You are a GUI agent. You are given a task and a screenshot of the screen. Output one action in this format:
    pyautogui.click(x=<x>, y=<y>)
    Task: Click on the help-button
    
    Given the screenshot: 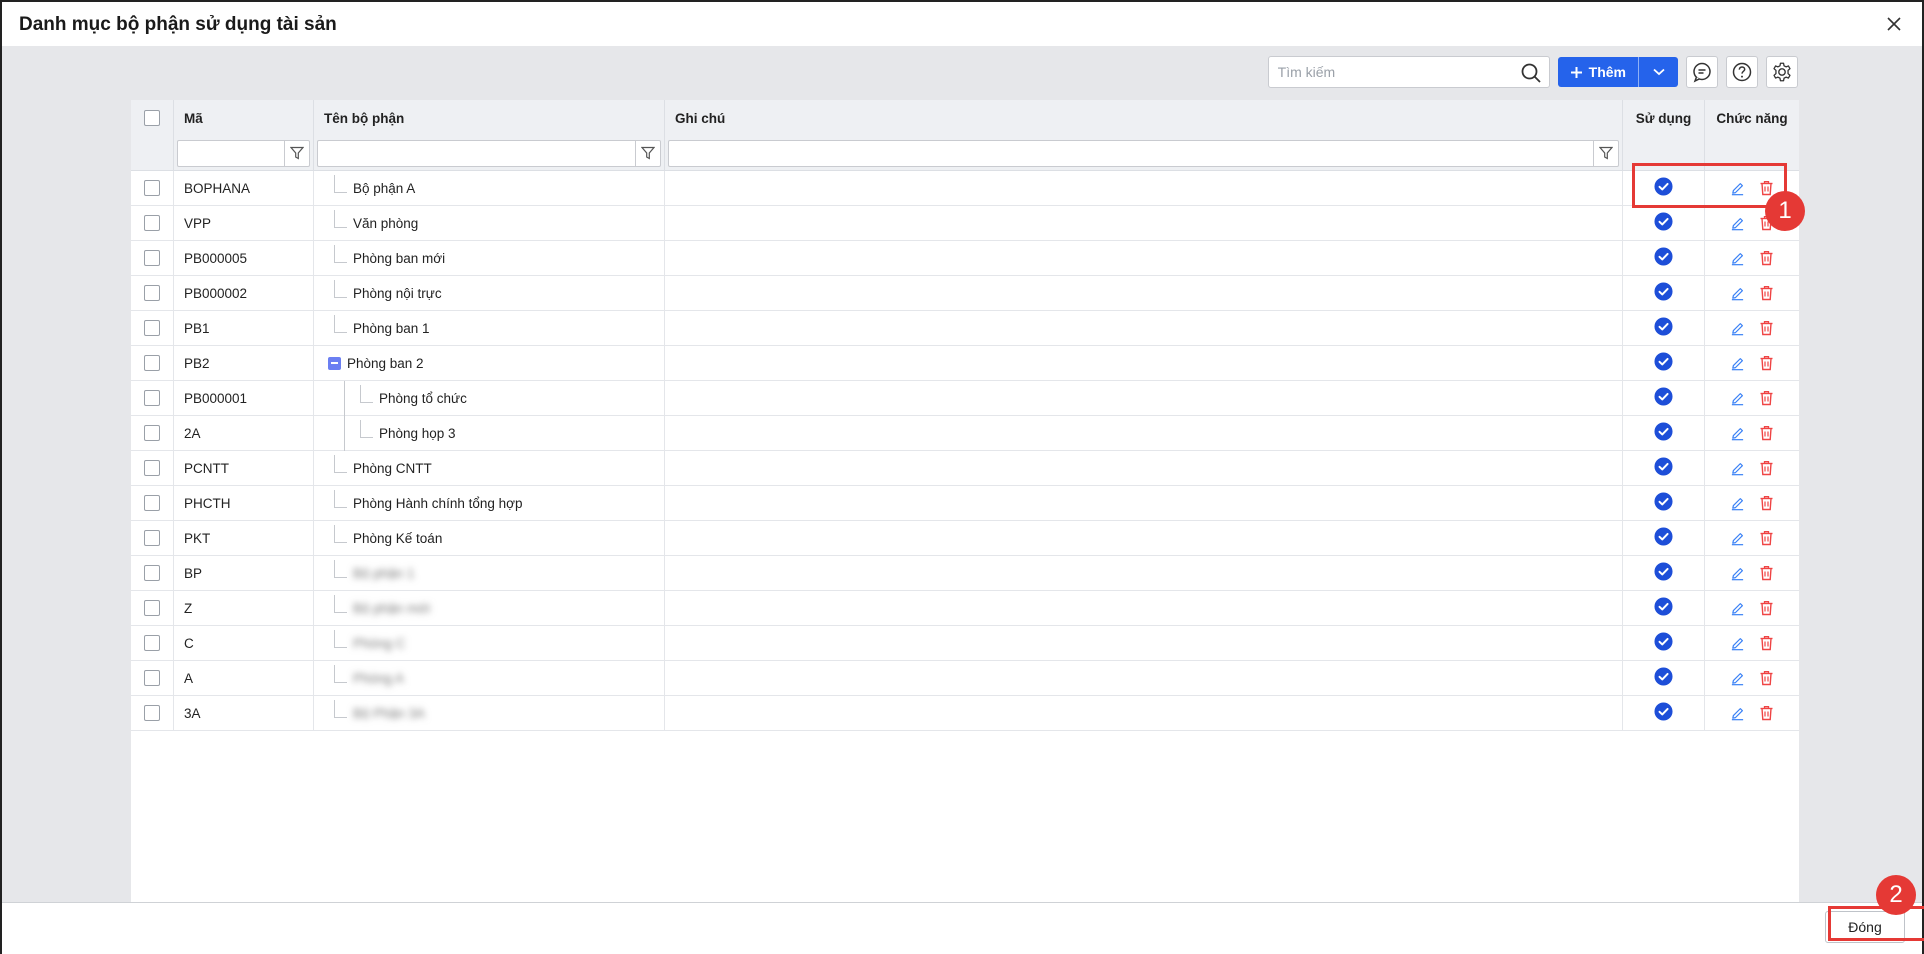 What is the action you would take?
    pyautogui.click(x=1742, y=72)
    